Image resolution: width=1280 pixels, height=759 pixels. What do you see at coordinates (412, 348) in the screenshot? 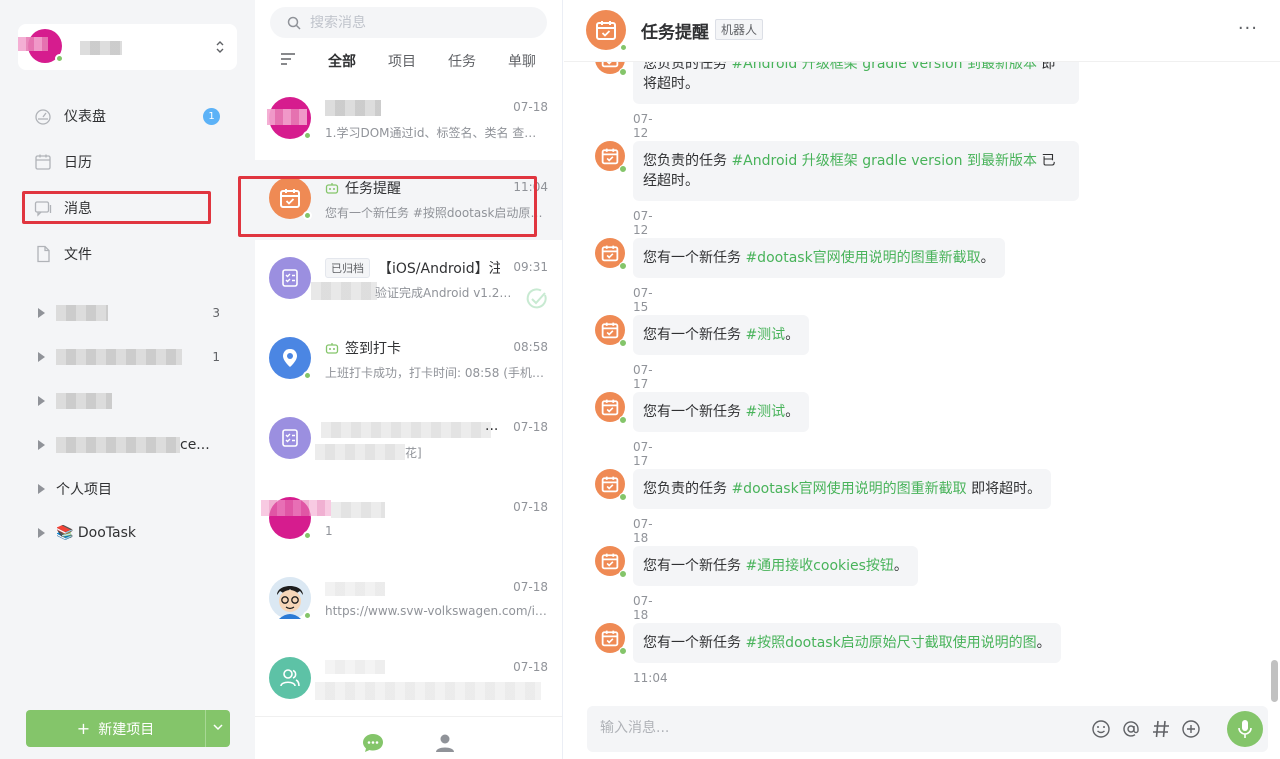
I see `dialog-title: 签到打卡` at bounding box center [412, 348].